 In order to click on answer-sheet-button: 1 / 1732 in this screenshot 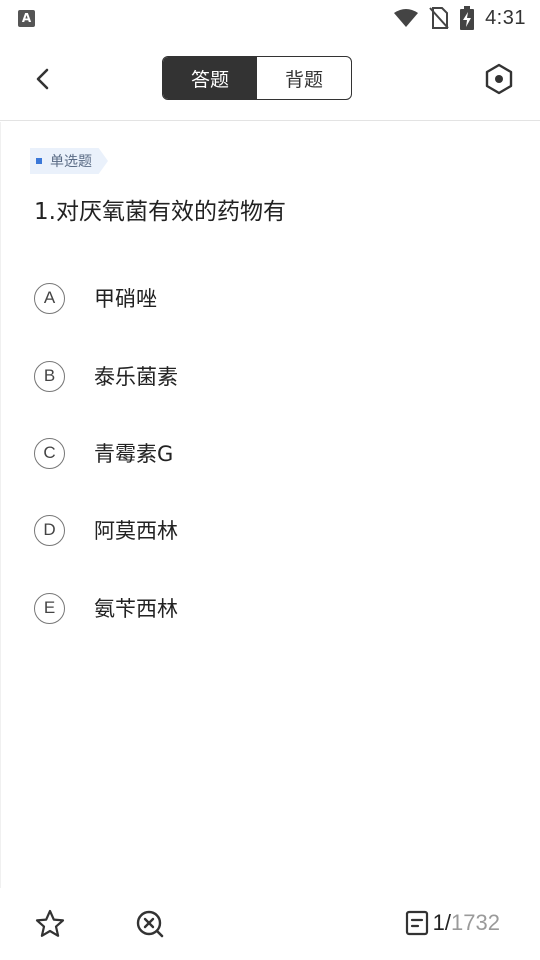, I will do `click(452, 923)`.